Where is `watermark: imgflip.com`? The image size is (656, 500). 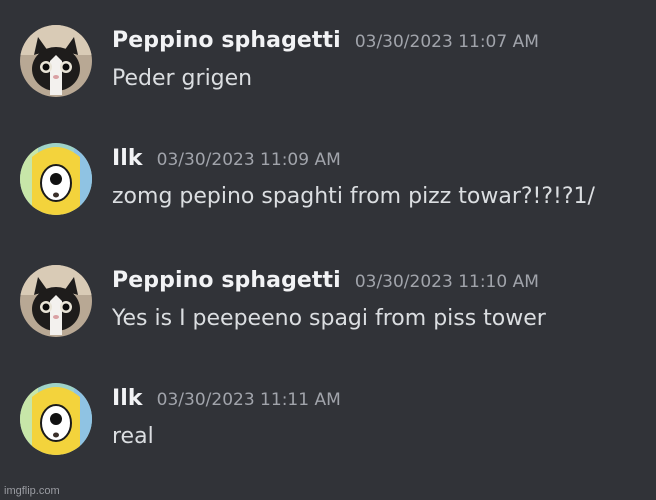 watermark: imgflip.com is located at coordinates (32, 491).